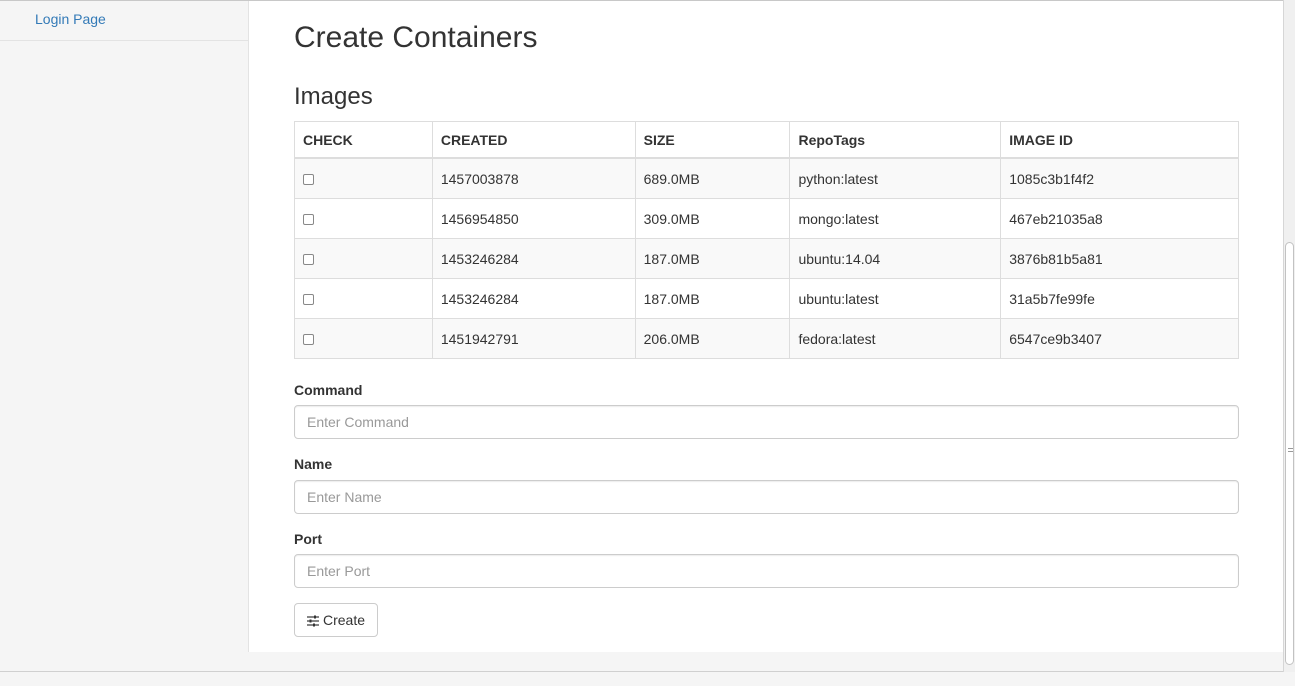  I want to click on scrollbar-thumb, so click(1289, 453).